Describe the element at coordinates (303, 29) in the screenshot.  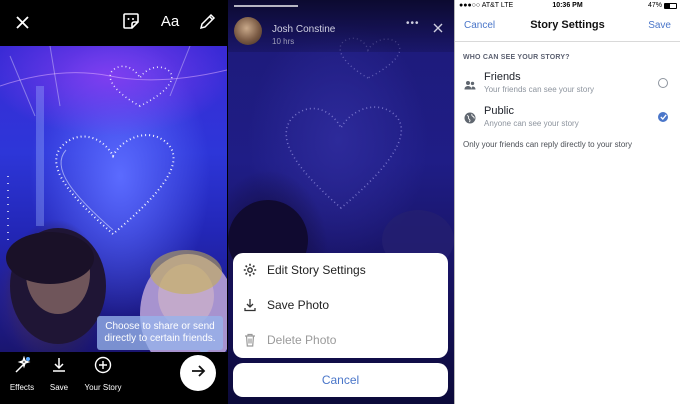
I see `user-name: Josh Constine` at that location.